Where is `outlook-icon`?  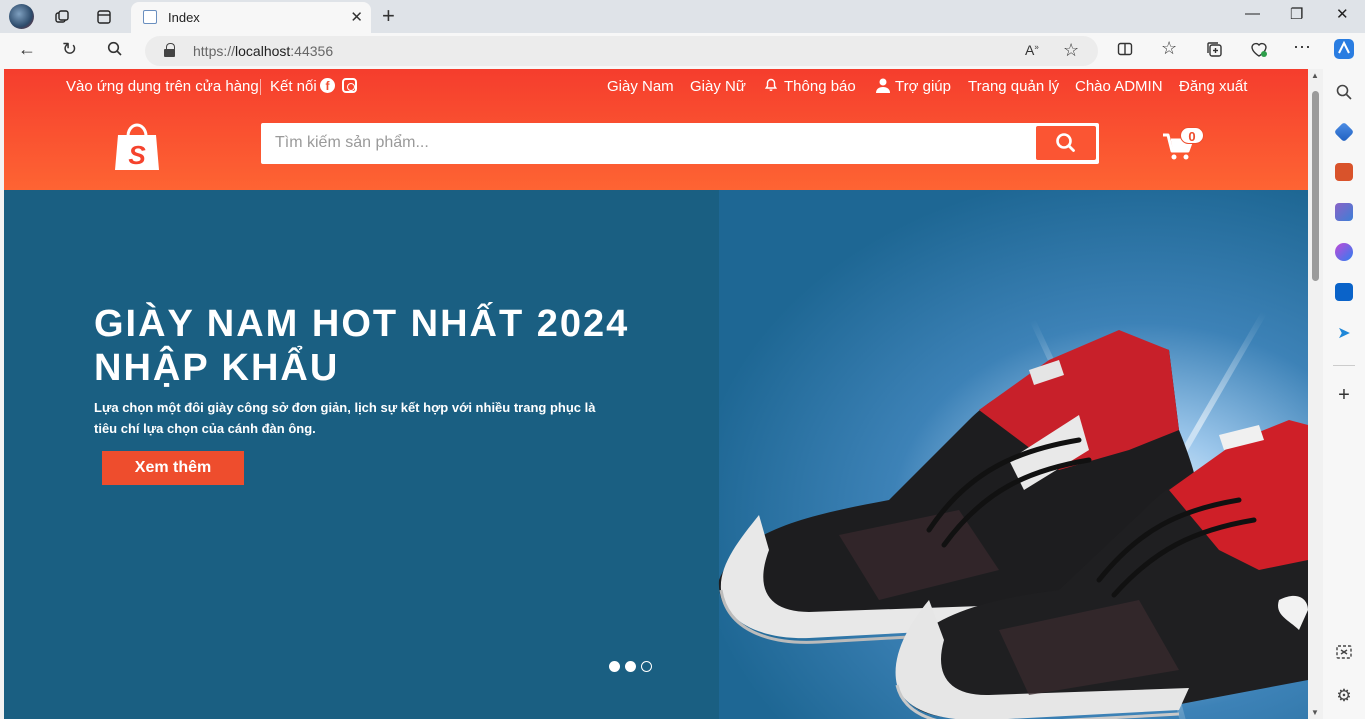
outlook-icon is located at coordinates (1344, 292).